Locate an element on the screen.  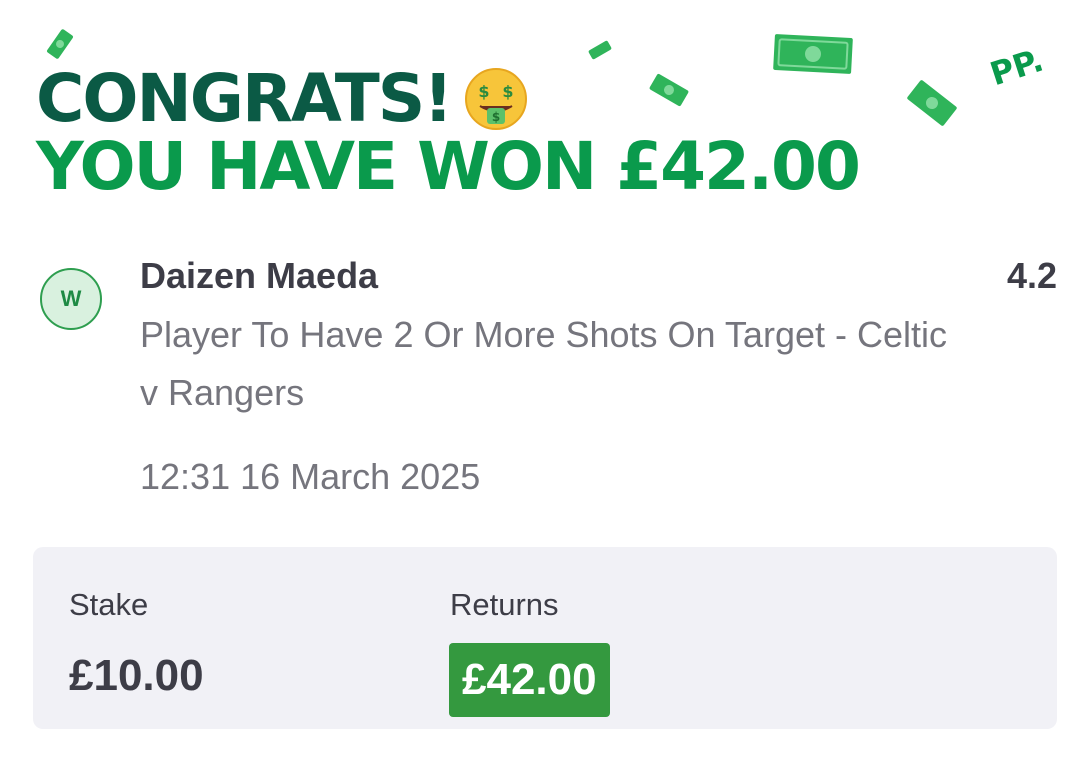
stake-label: Stake is located at coordinates (109, 604).